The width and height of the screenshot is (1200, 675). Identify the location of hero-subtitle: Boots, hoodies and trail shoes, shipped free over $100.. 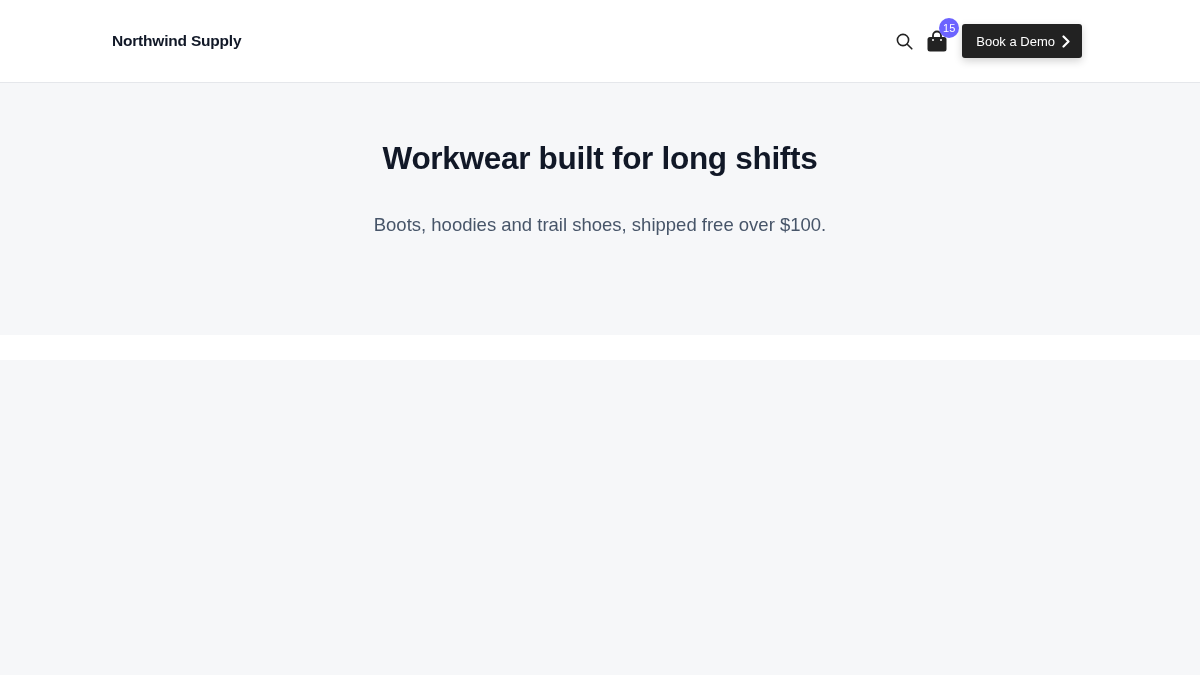
(600, 225).